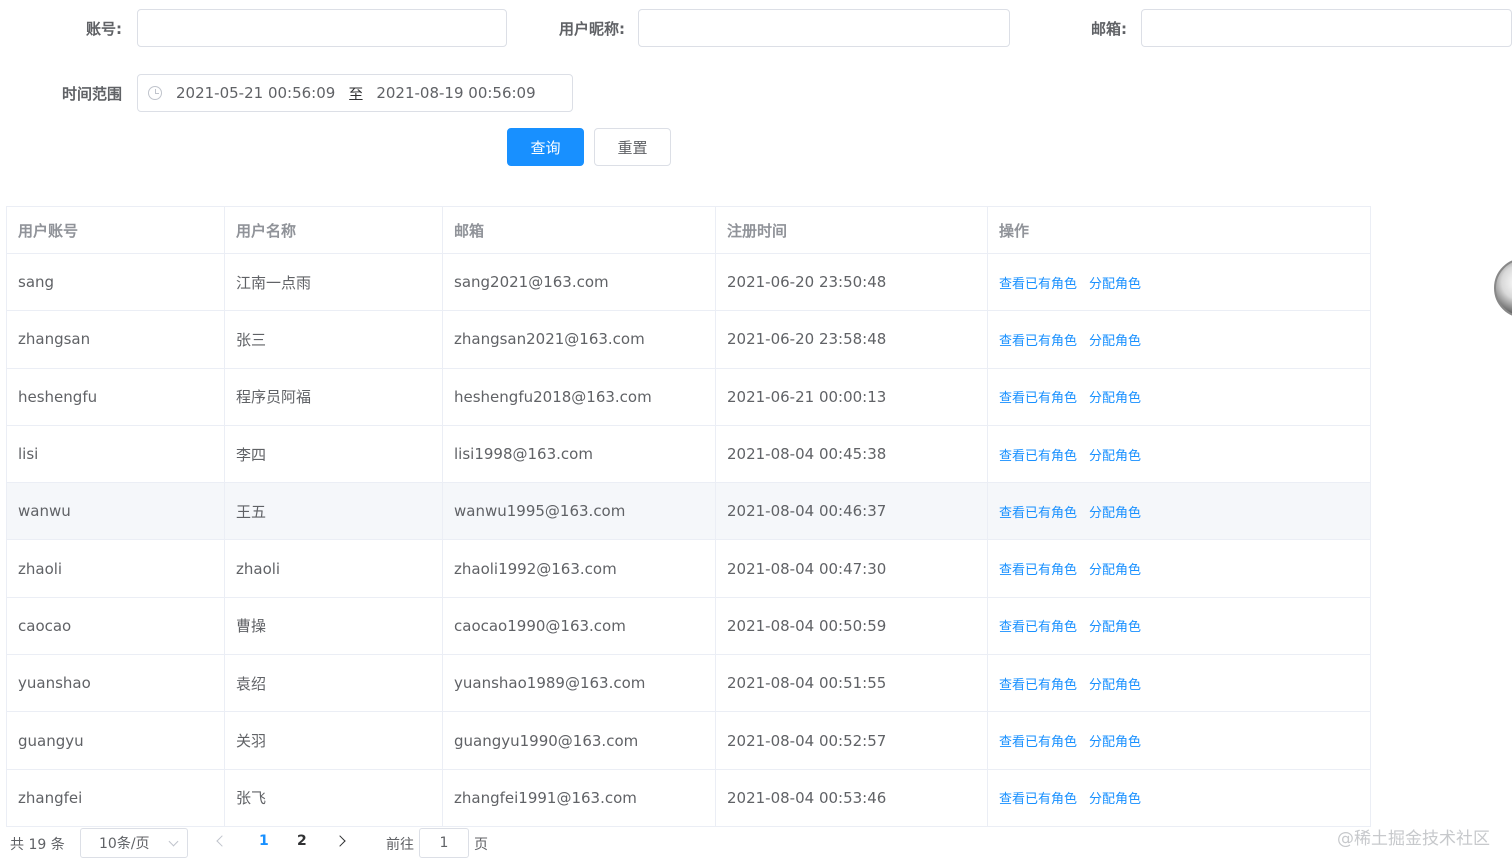 This screenshot has height=868, width=1512. I want to click on cell-email: caocao1990@163.com, so click(579, 626).